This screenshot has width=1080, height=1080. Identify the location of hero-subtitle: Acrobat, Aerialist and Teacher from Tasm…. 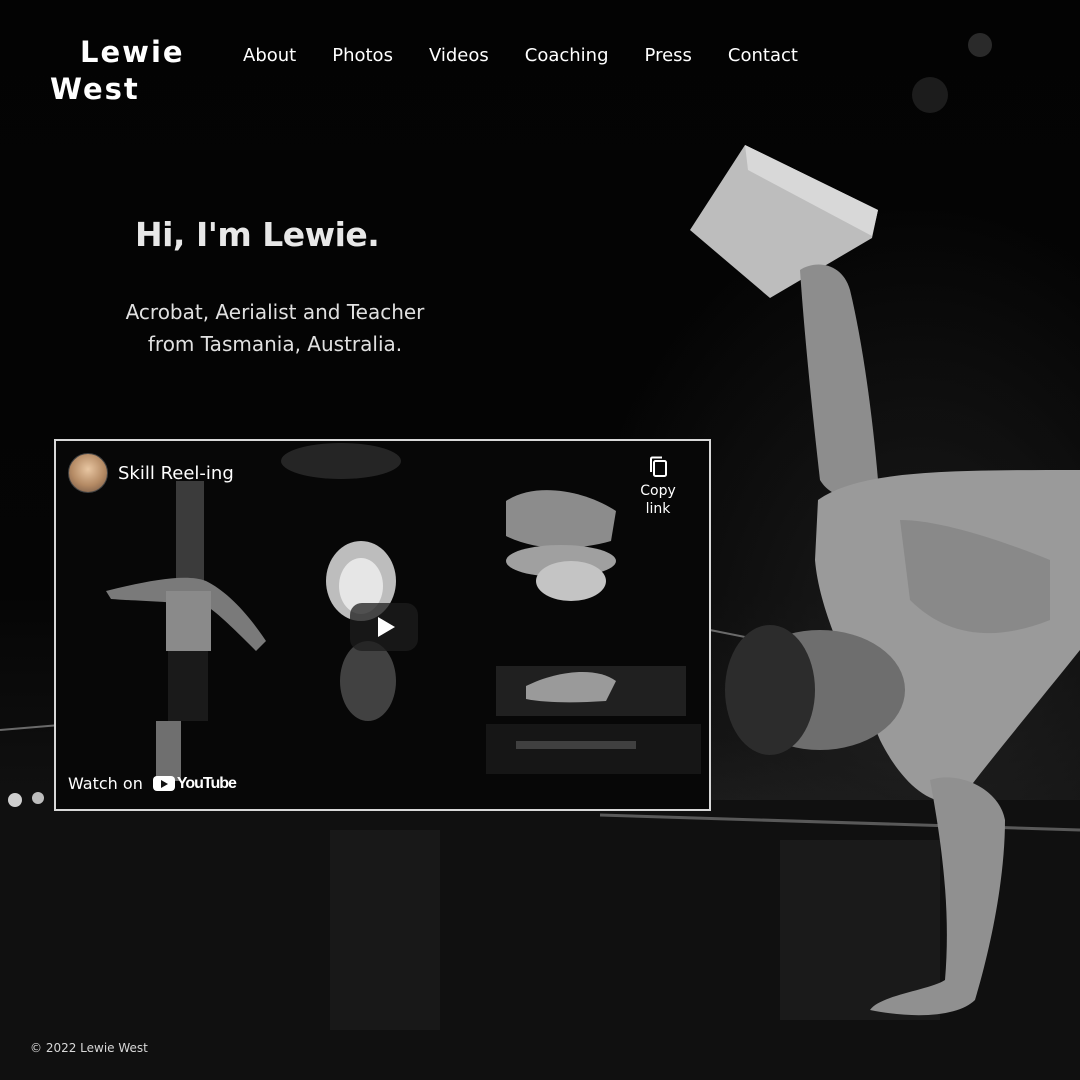
(275, 328).